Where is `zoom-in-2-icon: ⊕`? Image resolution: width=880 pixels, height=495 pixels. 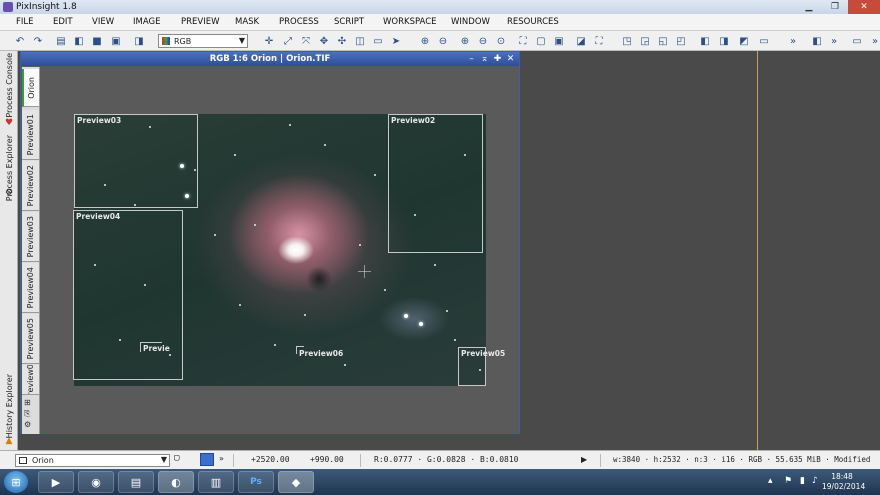
zoom-in-2-icon: ⊕ is located at coordinates (465, 41).